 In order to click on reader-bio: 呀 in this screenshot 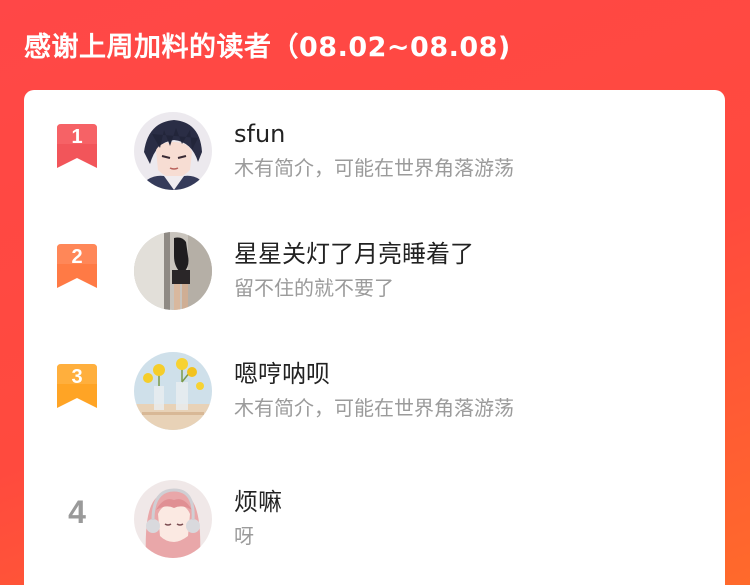, I will do `click(244, 536)`.